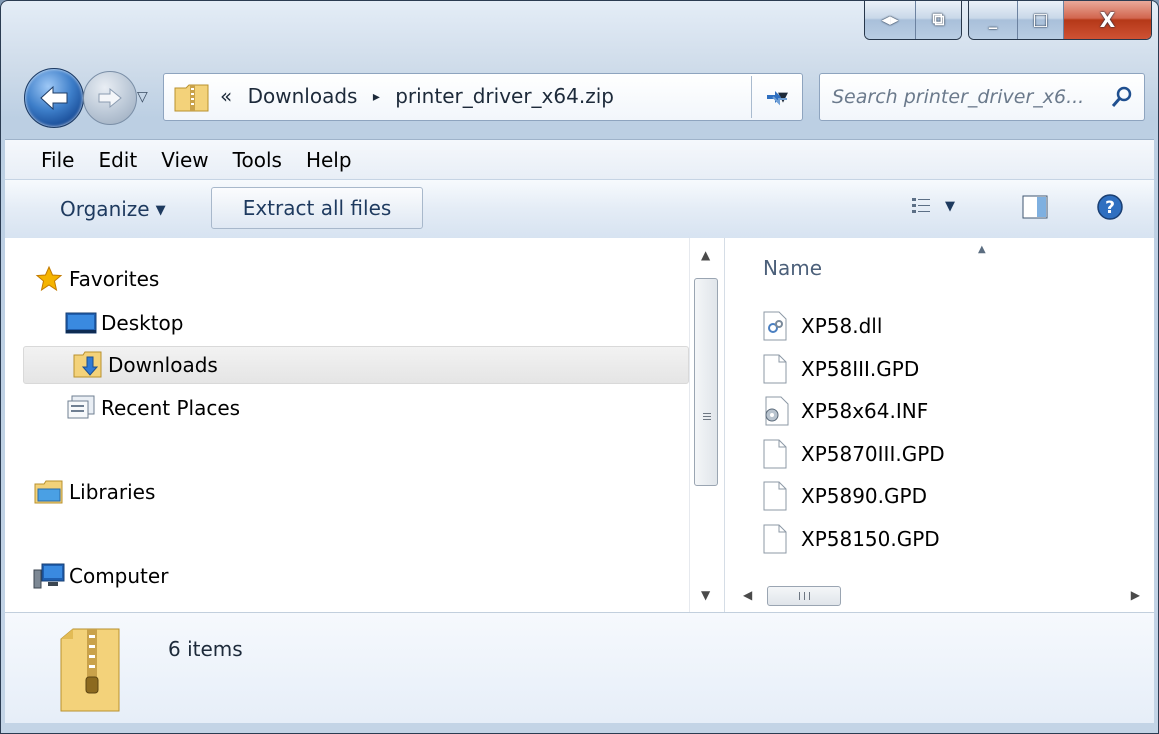  Describe the element at coordinates (782, 326) in the screenshot. I see `dll-file-icon` at that location.